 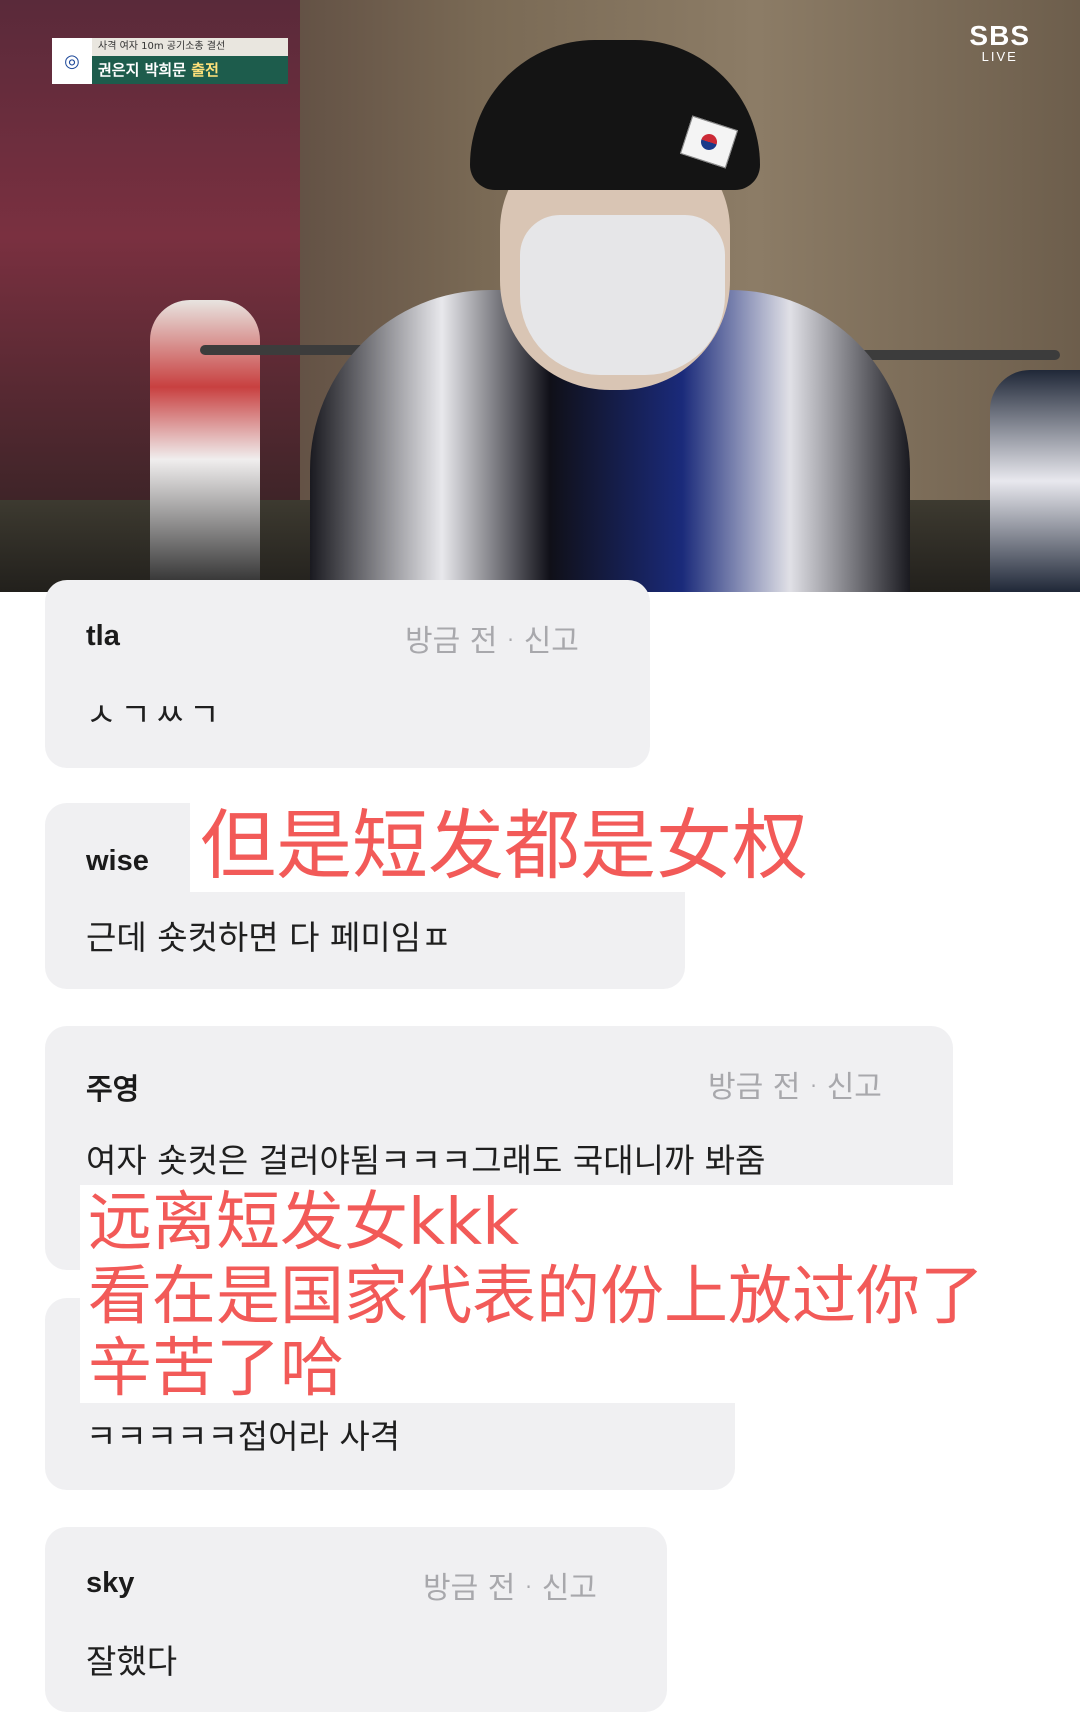 What do you see at coordinates (205, 445) in the screenshot?
I see `background-shooter` at bounding box center [205, 445].